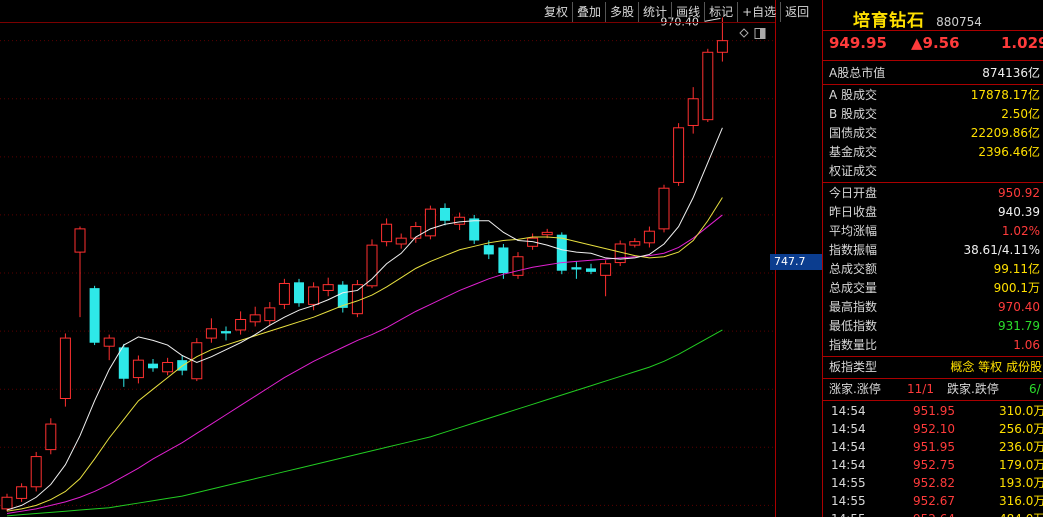  I want to click on info-value: 900.1万, so click(1016, 288).